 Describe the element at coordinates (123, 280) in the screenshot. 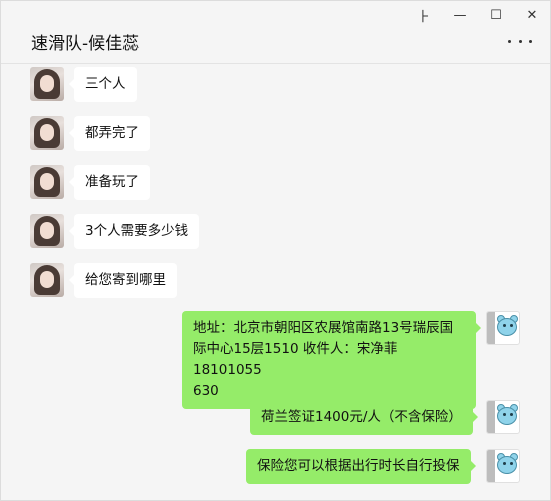

I see `message-bubble-incoming: 给您寄到哪里` at that location.